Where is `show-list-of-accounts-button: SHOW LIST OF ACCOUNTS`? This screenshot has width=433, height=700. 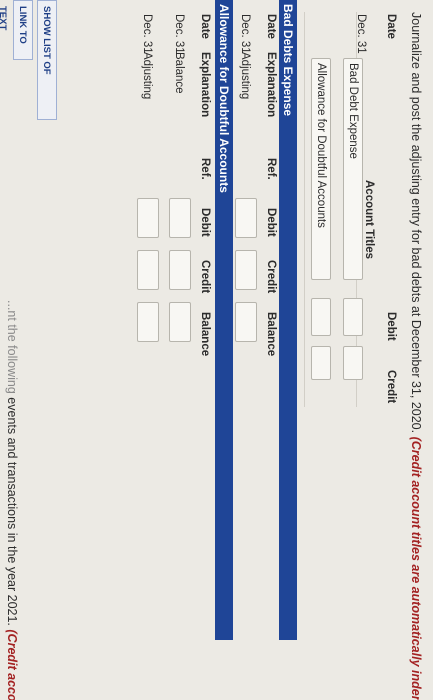
show-list-of-accounts-button: SHOW LIST OF ACCOUNTS is located at coordinates (39, 60).